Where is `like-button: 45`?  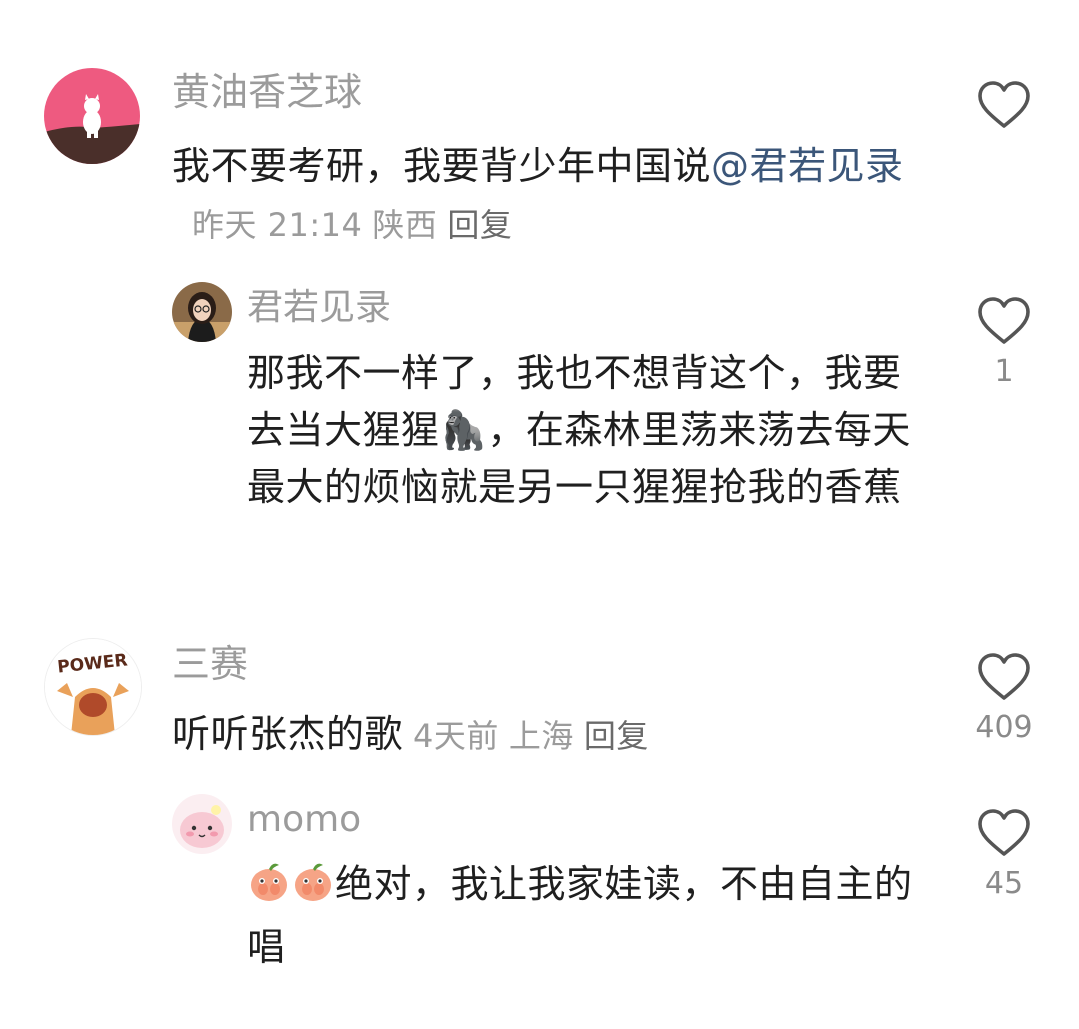
like-button: 45 is located at coordinates (1004, 855).